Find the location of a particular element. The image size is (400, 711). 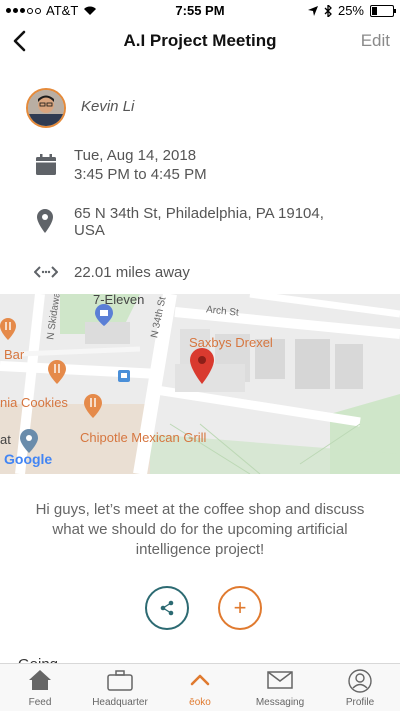

battery-icon is located at coordinates (383, 10).